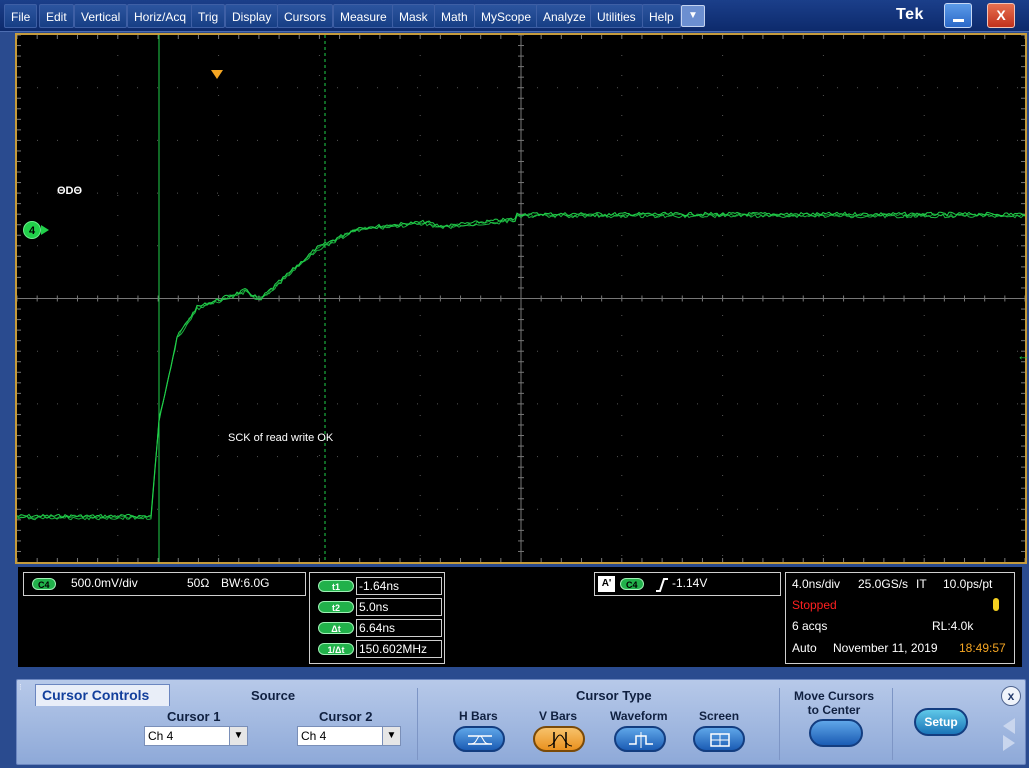 This screenshot has width=1029, height=768. Describe the element at coordinates (198, 583) in the screenshot. I see `input-impedance: 50Ω` at that location.